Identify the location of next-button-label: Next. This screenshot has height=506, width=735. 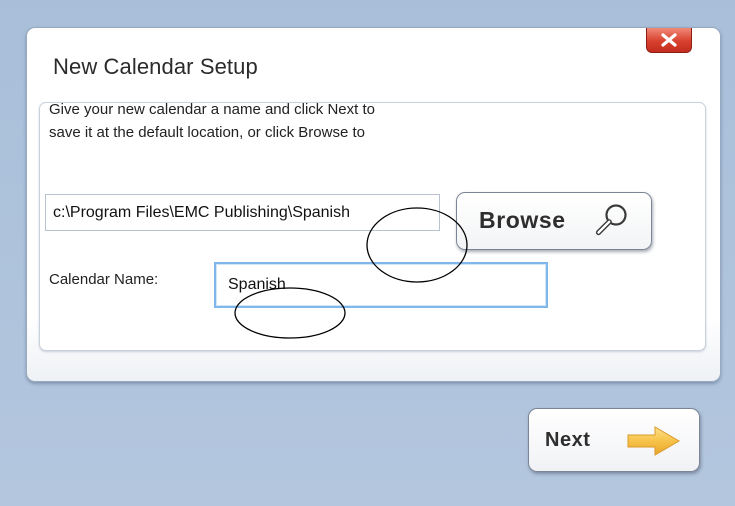
(568, 440).